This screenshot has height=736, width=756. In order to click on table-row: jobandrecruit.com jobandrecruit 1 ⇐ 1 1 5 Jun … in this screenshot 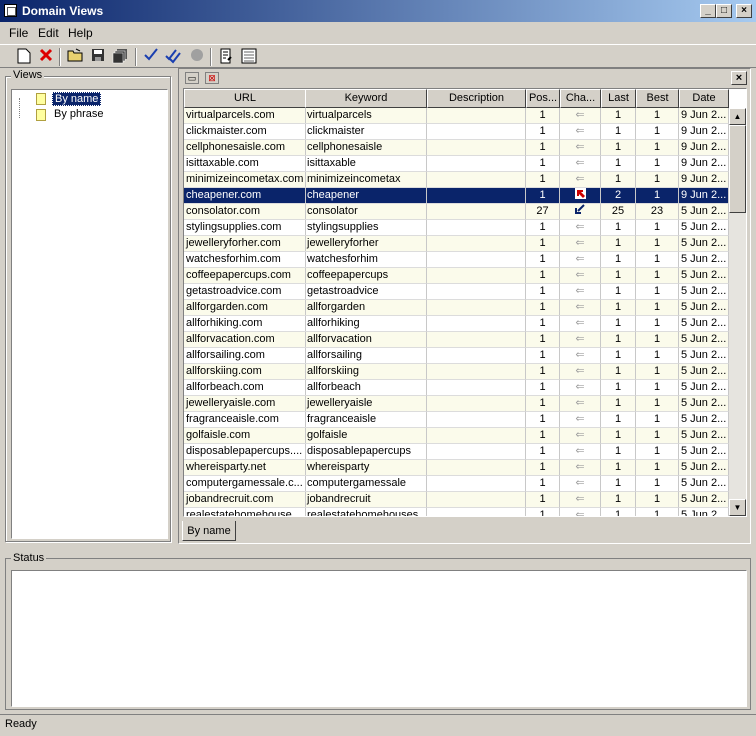, I will do `click(456, 500)`.